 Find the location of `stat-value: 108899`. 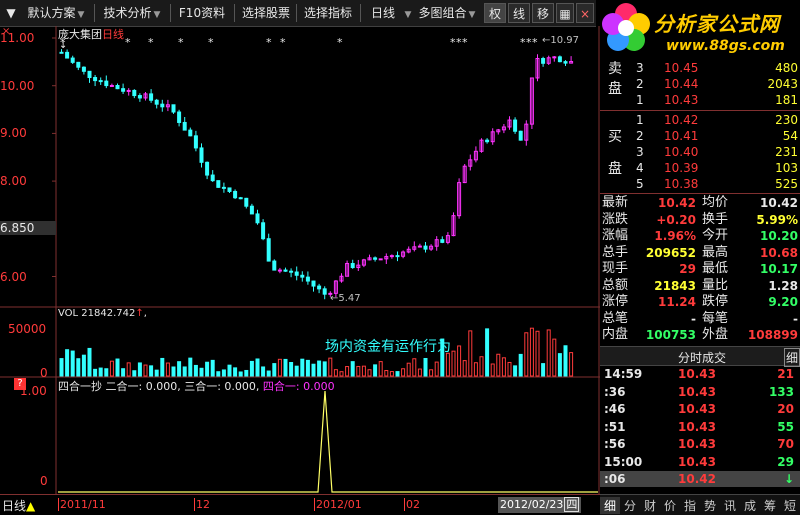

stat-value: 108899 is located at coordinates (772, 335).